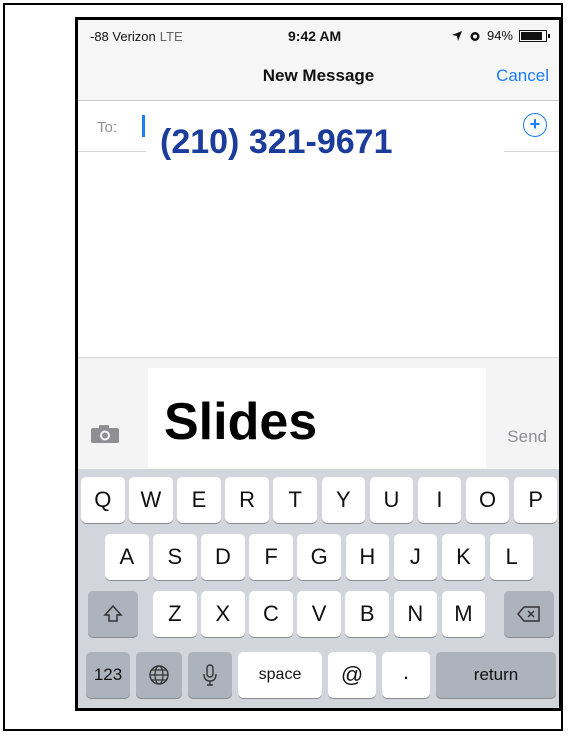 The image size is (568, 736). I want to click on key-u: U, so click(391, 500).